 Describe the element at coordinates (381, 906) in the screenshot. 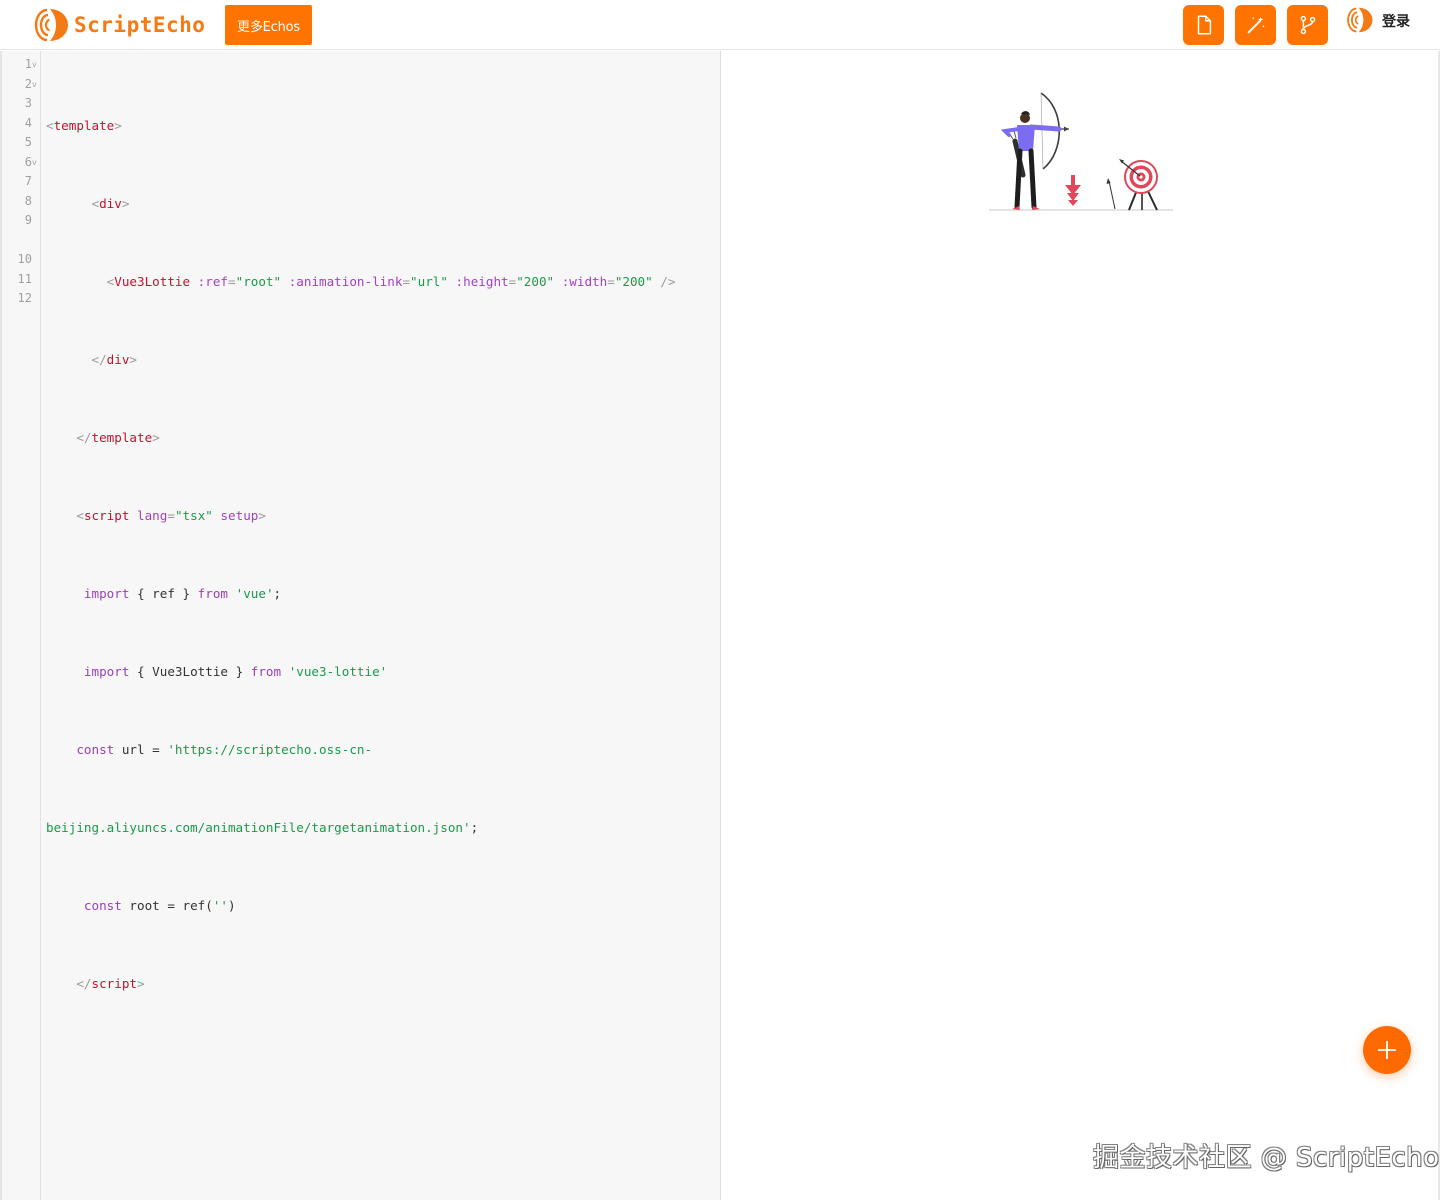

I see `code-line: const root = ref('')` at that location.